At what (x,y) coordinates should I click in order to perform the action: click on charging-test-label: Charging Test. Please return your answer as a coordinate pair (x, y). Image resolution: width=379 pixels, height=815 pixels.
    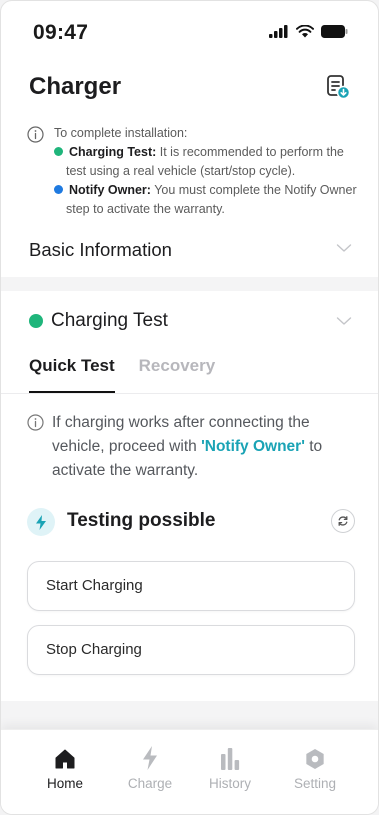
    Looking at the image, I should click on (109, 320).